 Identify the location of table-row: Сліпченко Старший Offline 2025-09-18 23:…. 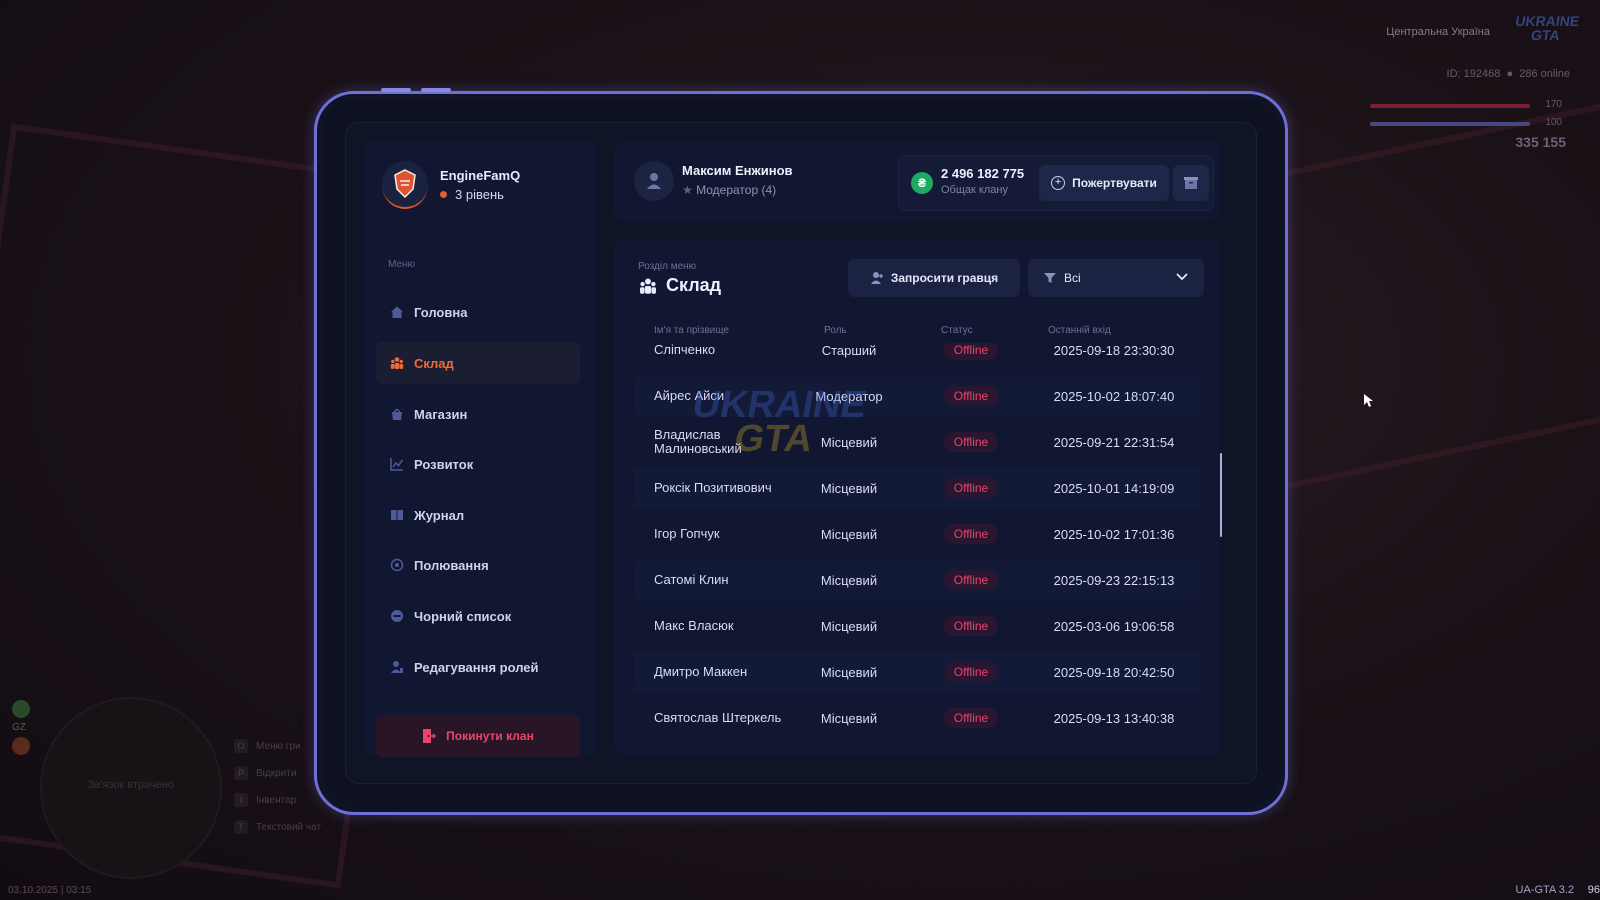
(917, 357).